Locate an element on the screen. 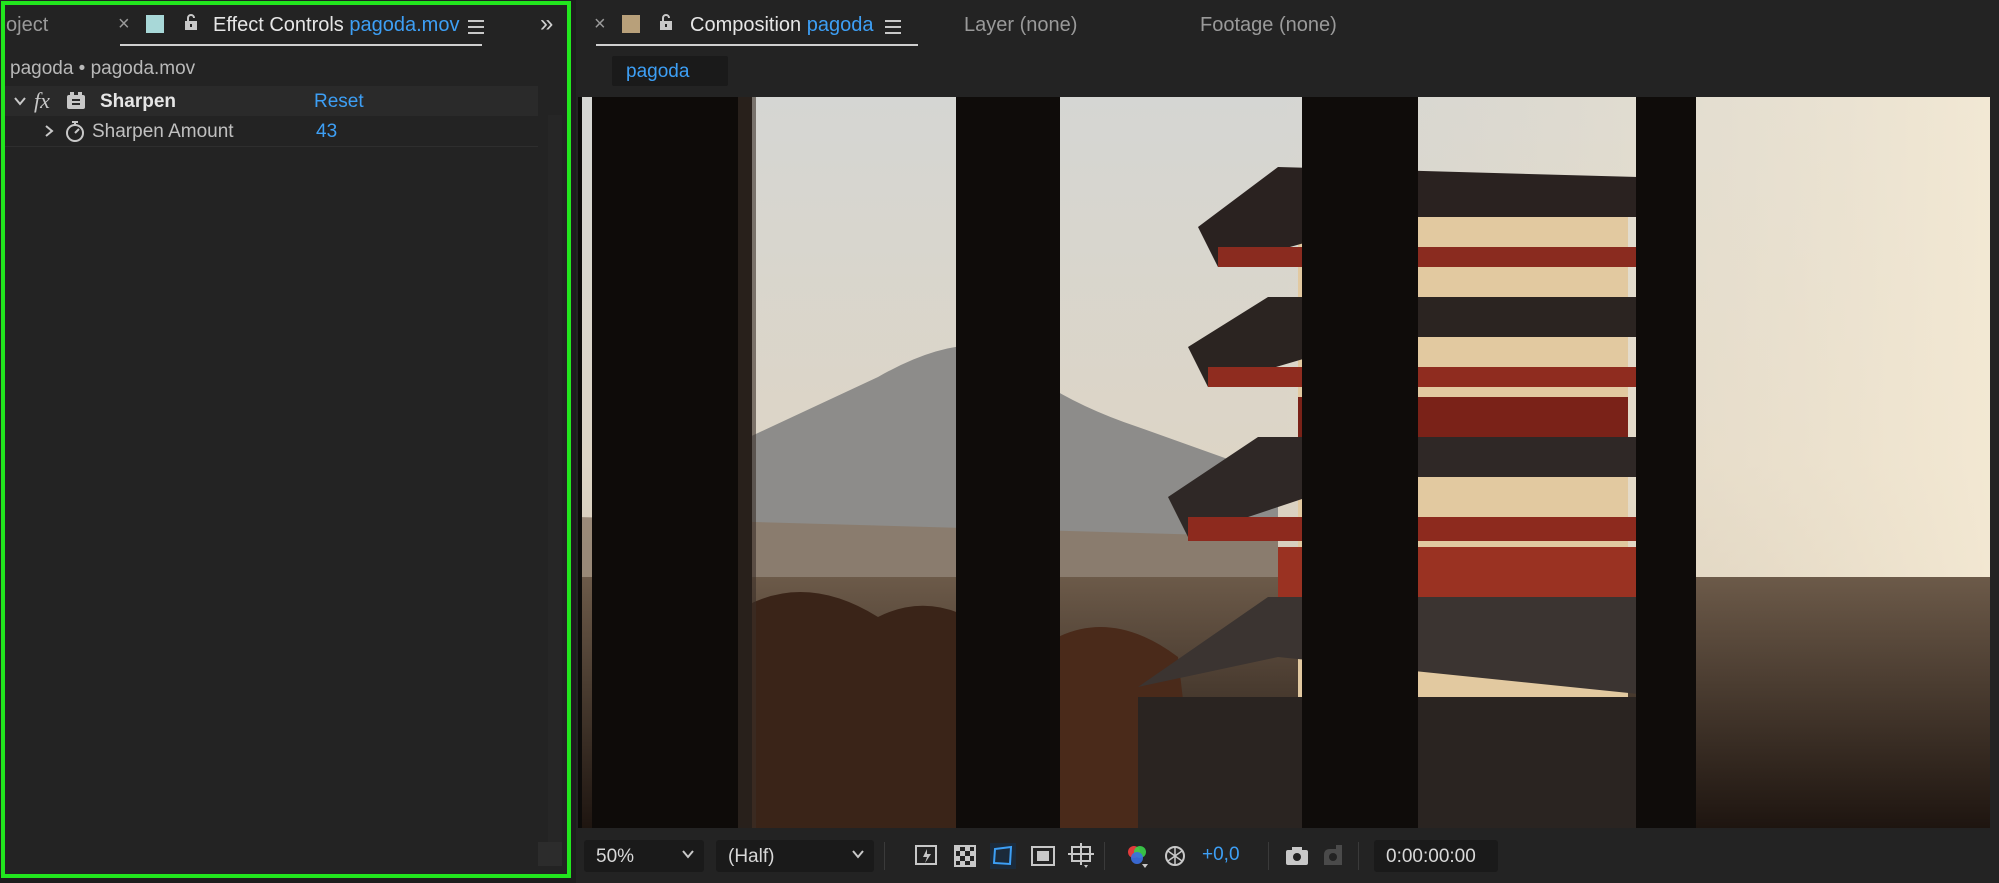 The height and width of the screenshot is (883, 1999). timecode-field: 0:00:00:00 is located at coordinates (1436, 856).